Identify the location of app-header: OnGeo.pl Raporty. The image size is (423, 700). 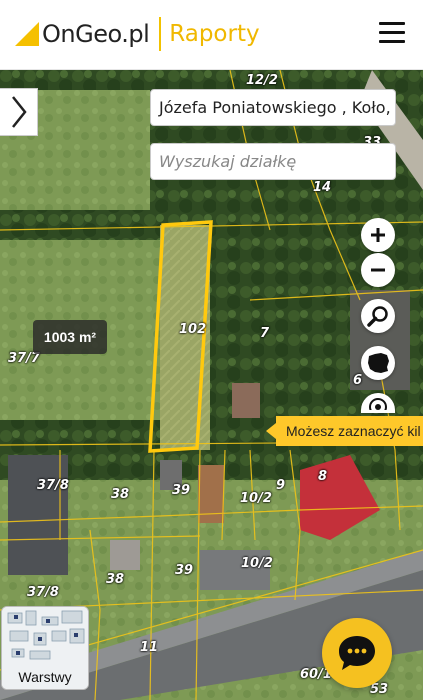
(211, 35).